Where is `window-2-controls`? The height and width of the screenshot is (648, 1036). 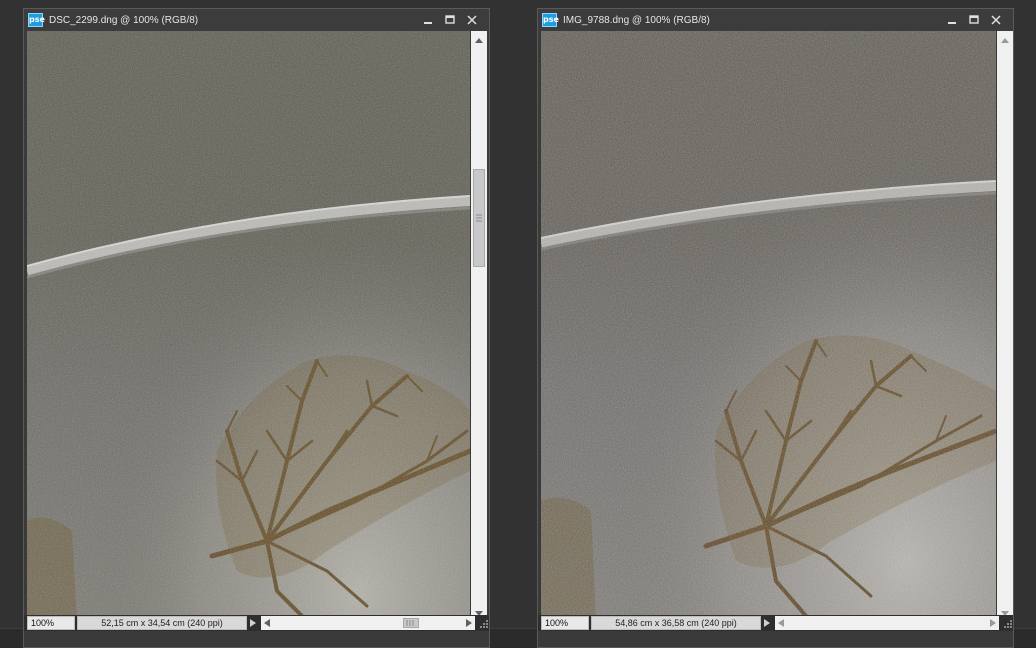
window-2-controls is located at coordinates (974, 20).